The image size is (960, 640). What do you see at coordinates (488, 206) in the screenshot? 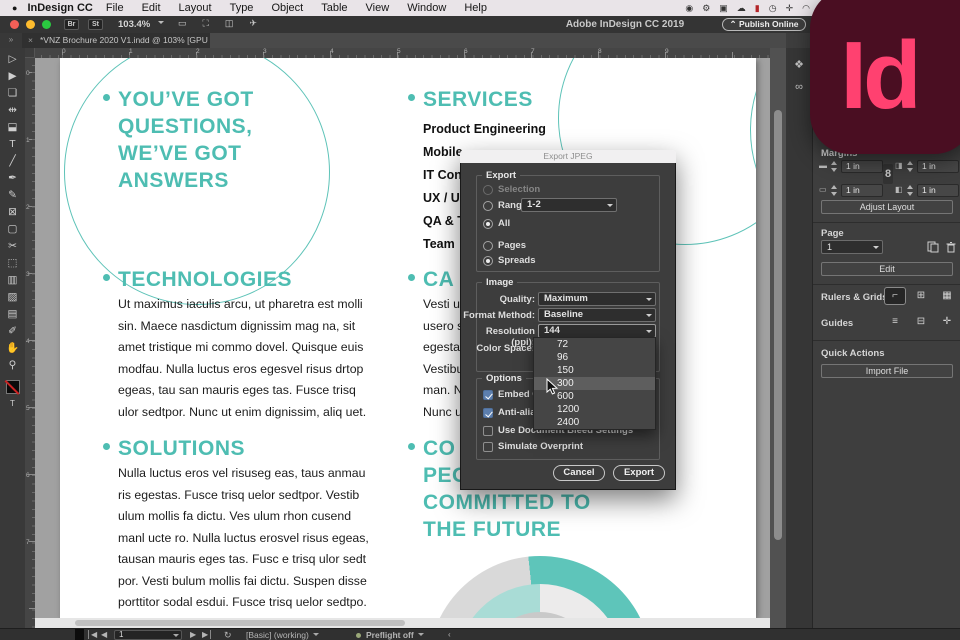
I see `range-radio` at bounding box center [488, 206].